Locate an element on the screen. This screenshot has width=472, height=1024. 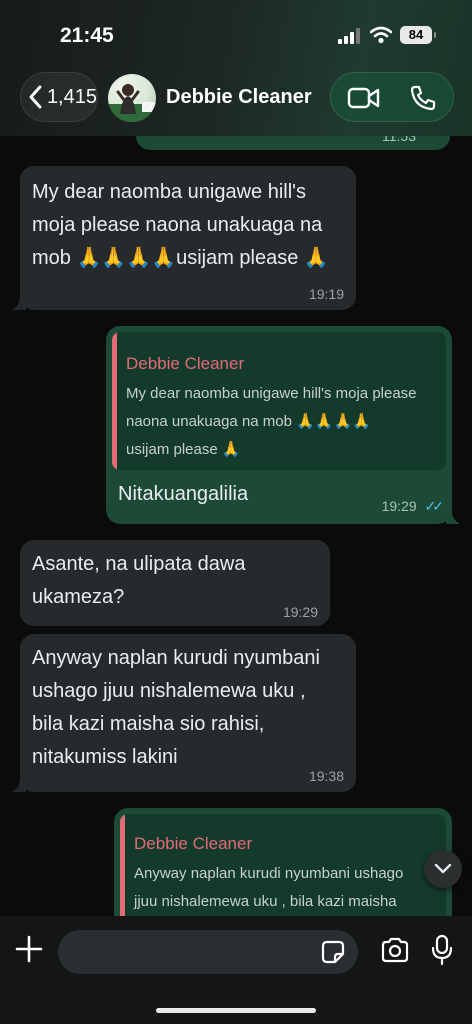
quote-text-line: naona unakuaga na mob 🙏🙏🙏🙏 is located at coordinates (248, 421).